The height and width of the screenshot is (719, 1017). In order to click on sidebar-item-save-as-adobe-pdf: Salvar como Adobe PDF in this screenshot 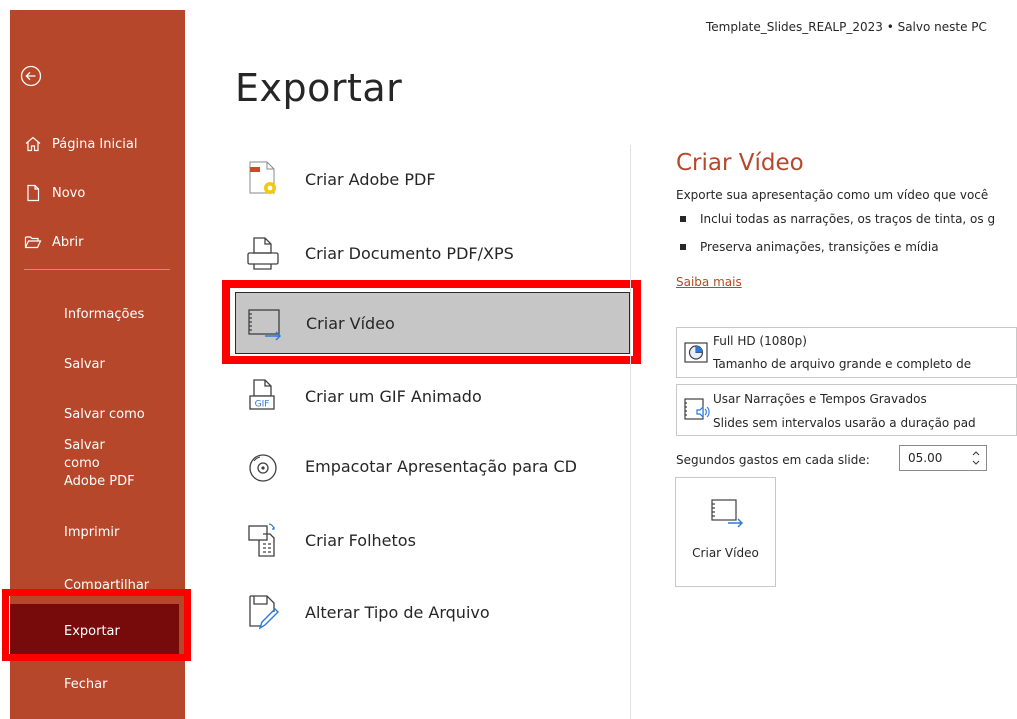, I will do `click(75, 463)`.